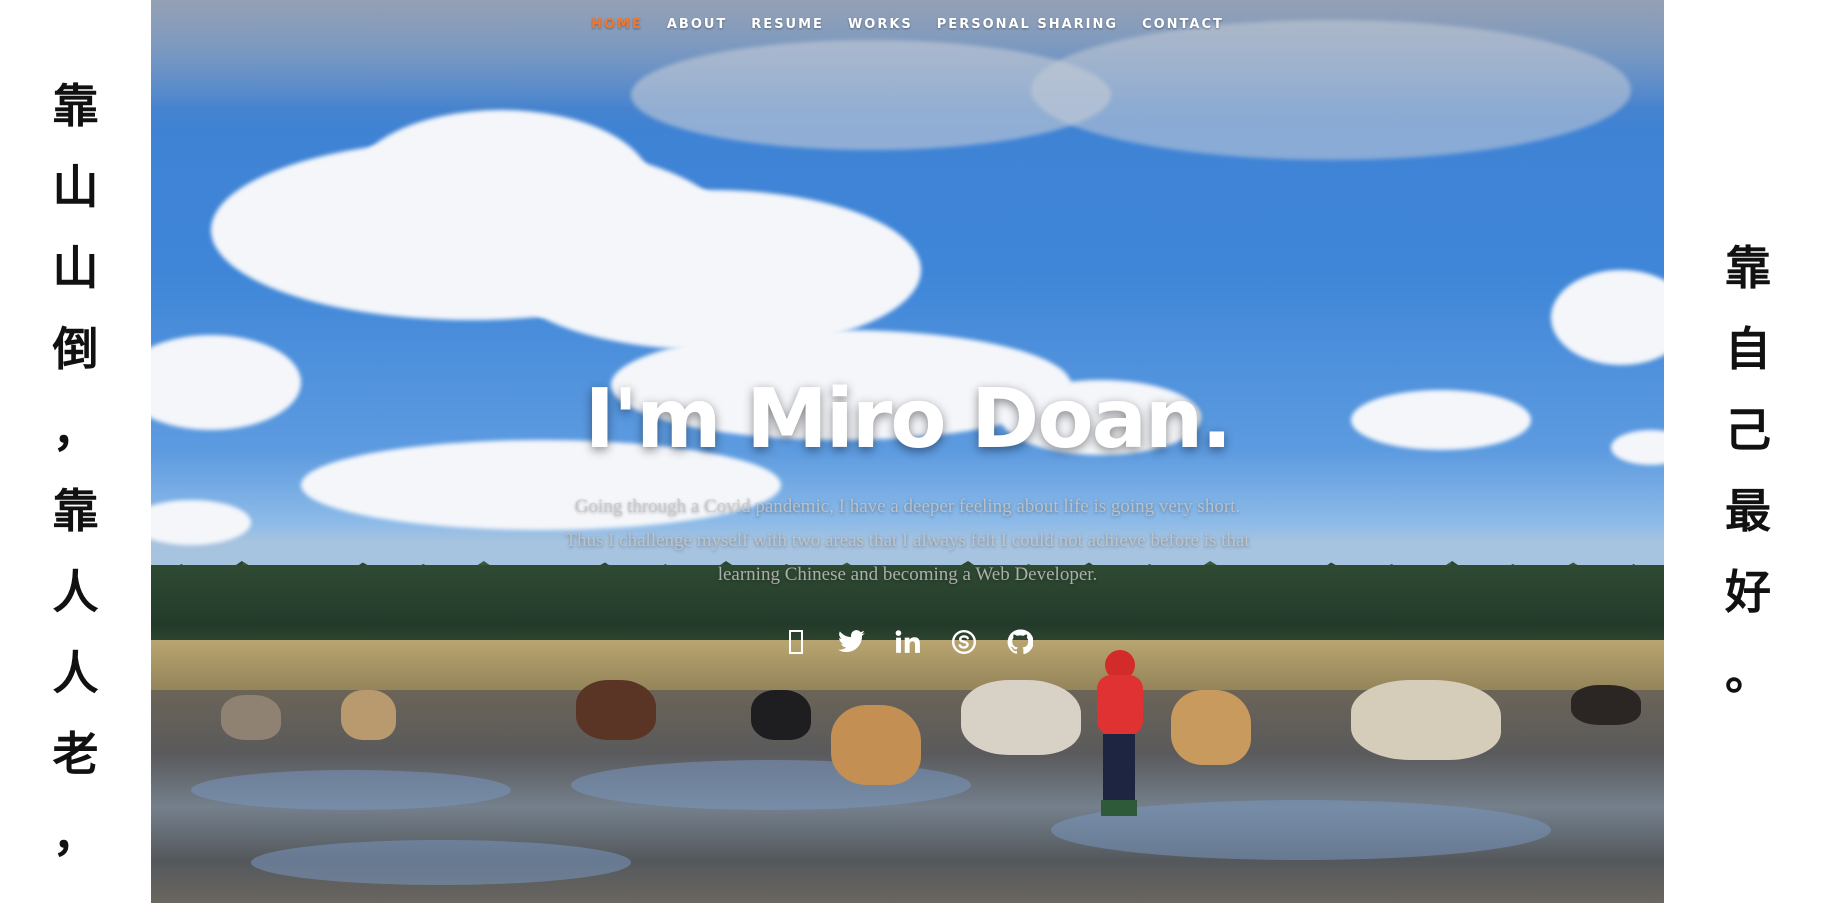  Describe the element at coordinates (1748, 592) in the screenshot. I see `right-char: 好` at that location.